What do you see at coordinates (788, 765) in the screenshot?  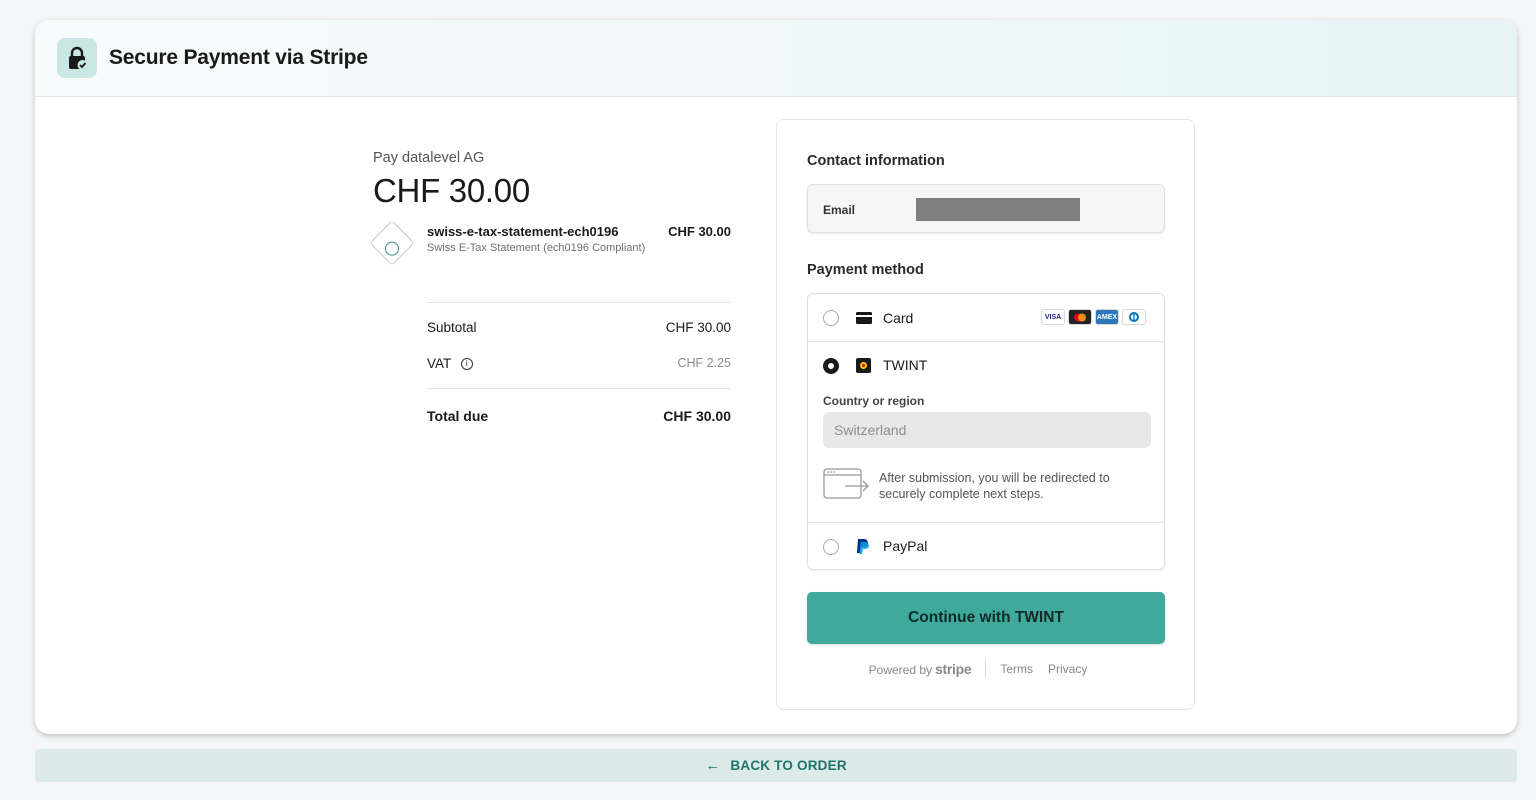 I see `back-label: BACK TO ORDER` at bounding box center [788, 765].